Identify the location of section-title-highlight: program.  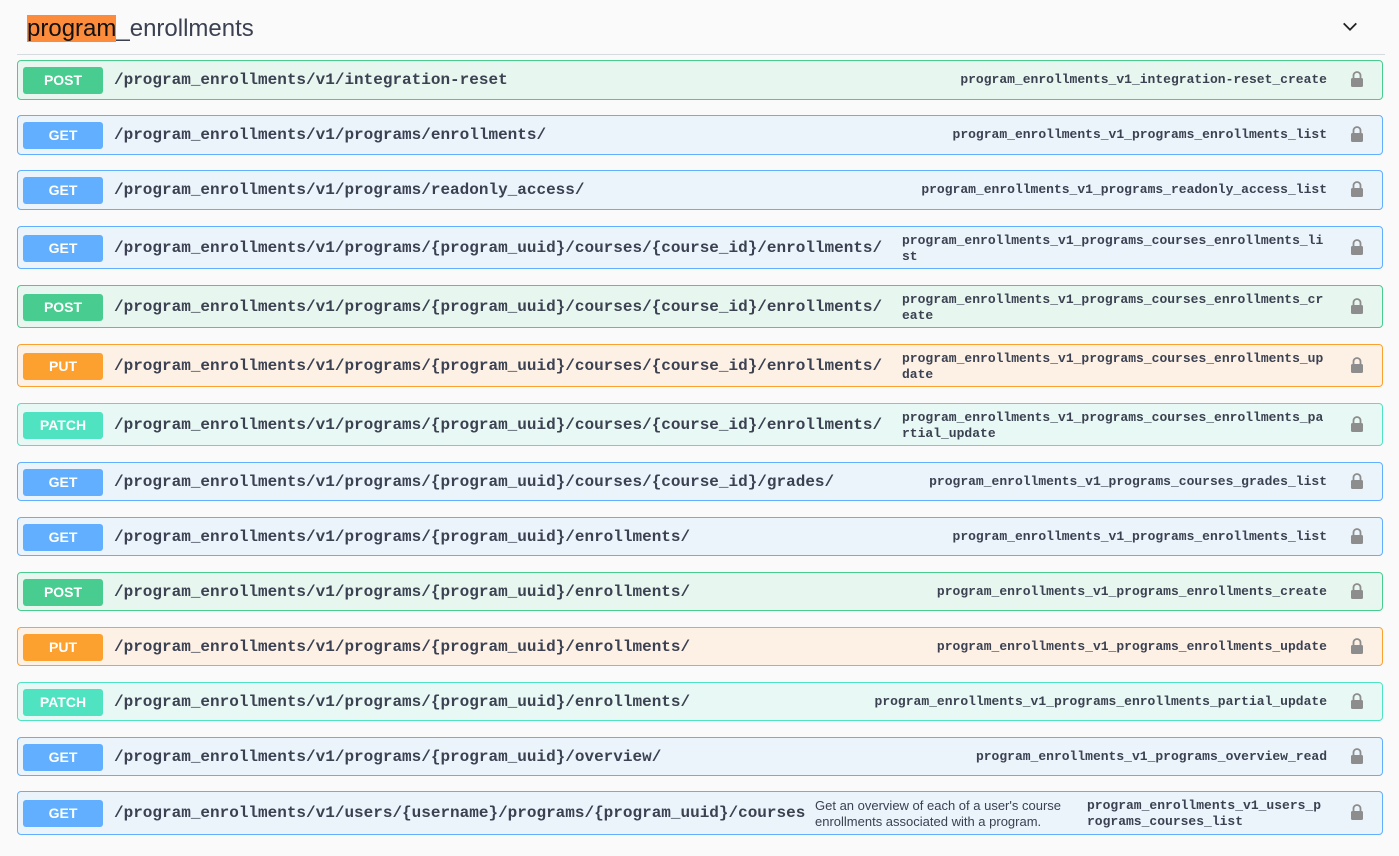
(72, 28).